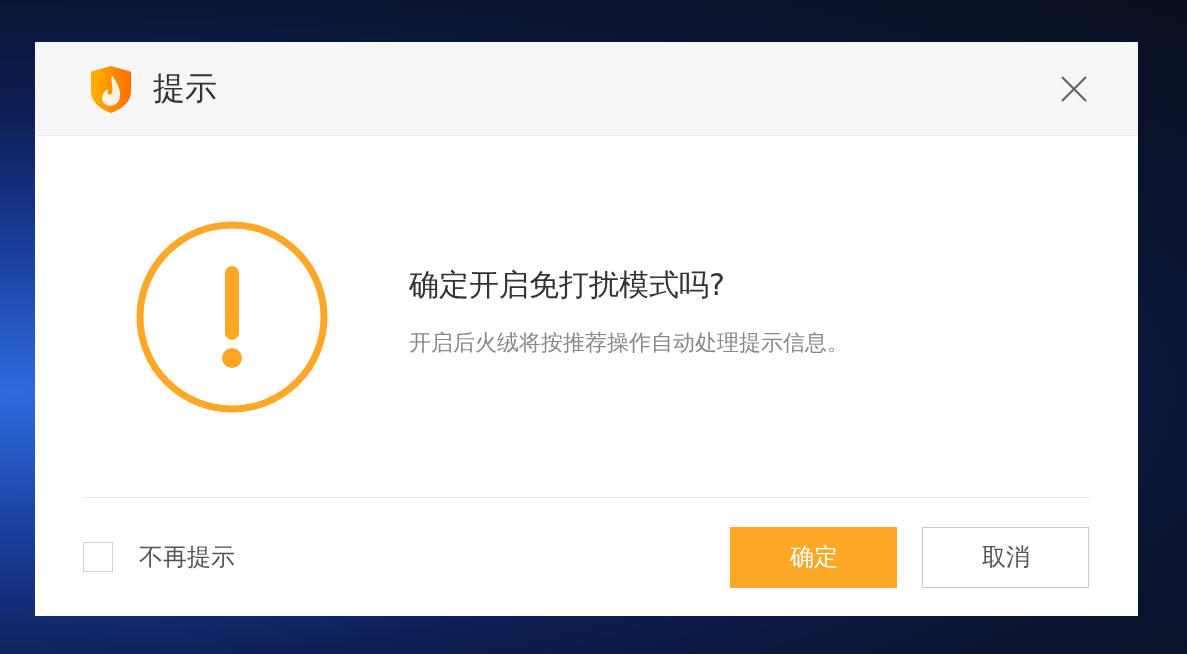 Image resolution: width=1187 pixels, height=654 pixels. Describe the element at coordinates (629, 343) in the screenshot. I see `message-detail: 开启后火绒将按推荐操作自动处理提示信息。` at that location.